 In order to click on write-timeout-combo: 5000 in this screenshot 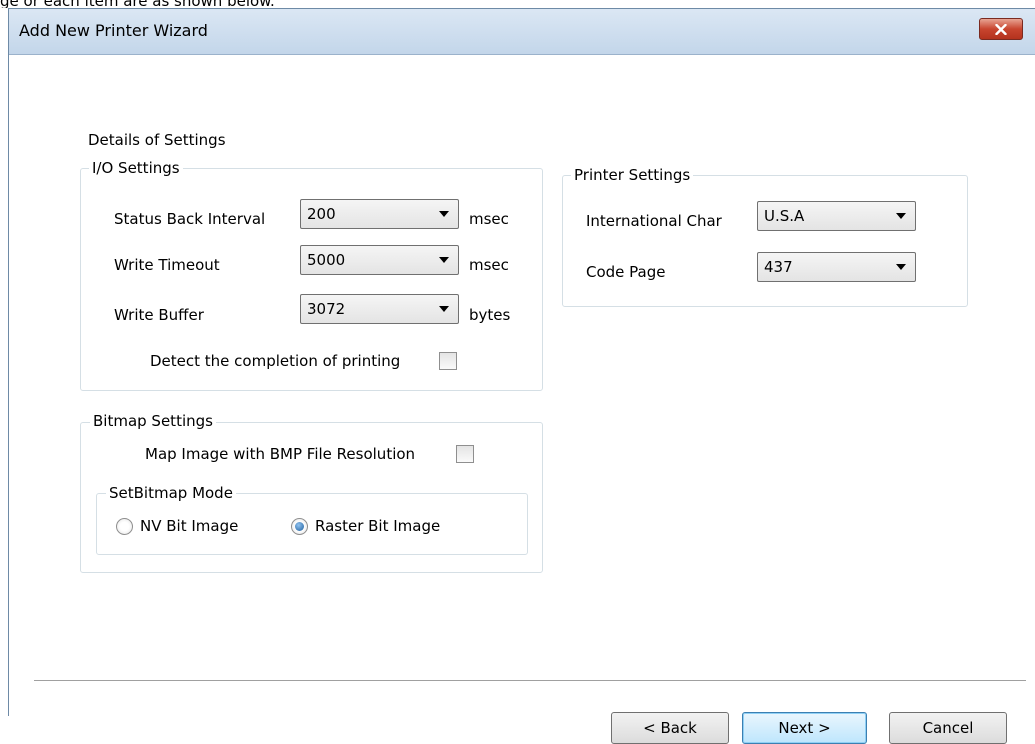, I will do `click(379, 260)`.